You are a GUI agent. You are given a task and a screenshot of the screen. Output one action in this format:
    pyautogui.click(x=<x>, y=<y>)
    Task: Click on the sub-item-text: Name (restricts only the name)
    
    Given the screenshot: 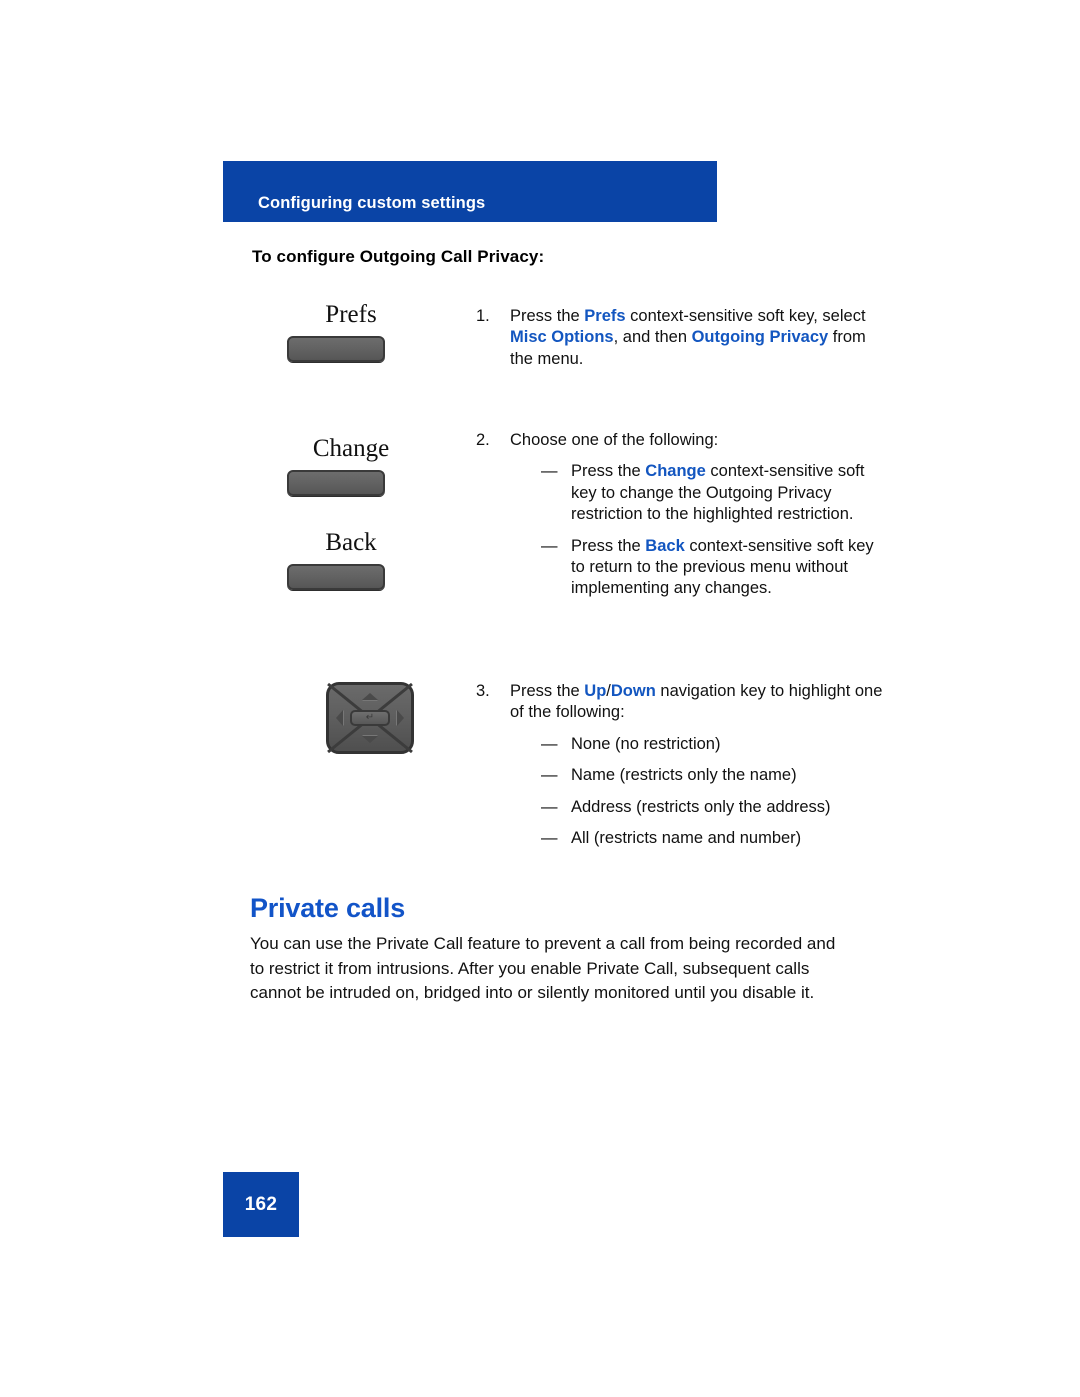 What is the action you would take?
    pyautogui.click(x=684, y=775)
    